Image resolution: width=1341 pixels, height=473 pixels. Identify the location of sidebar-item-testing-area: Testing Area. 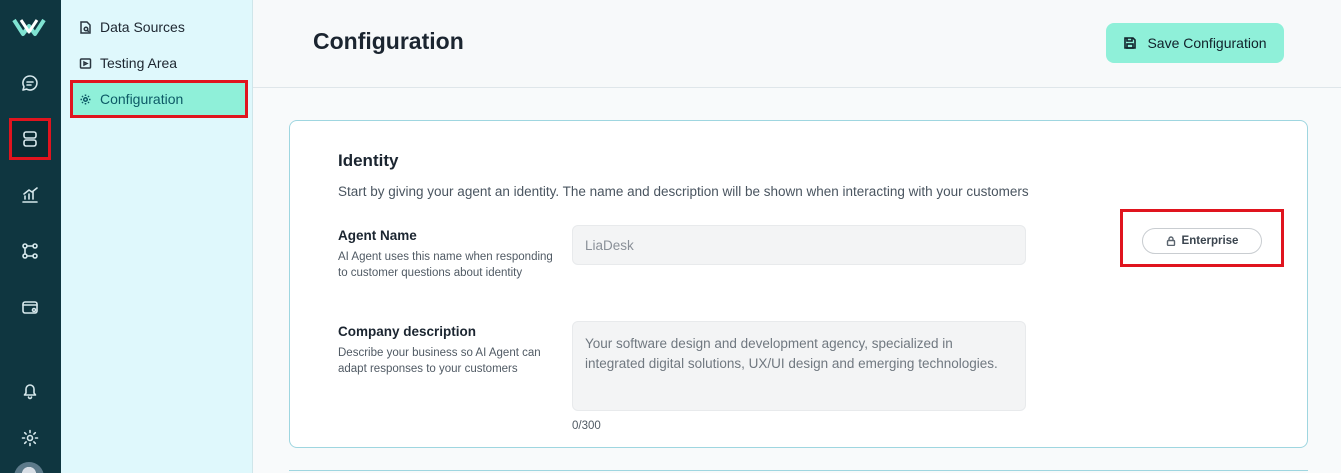
(159, 63).